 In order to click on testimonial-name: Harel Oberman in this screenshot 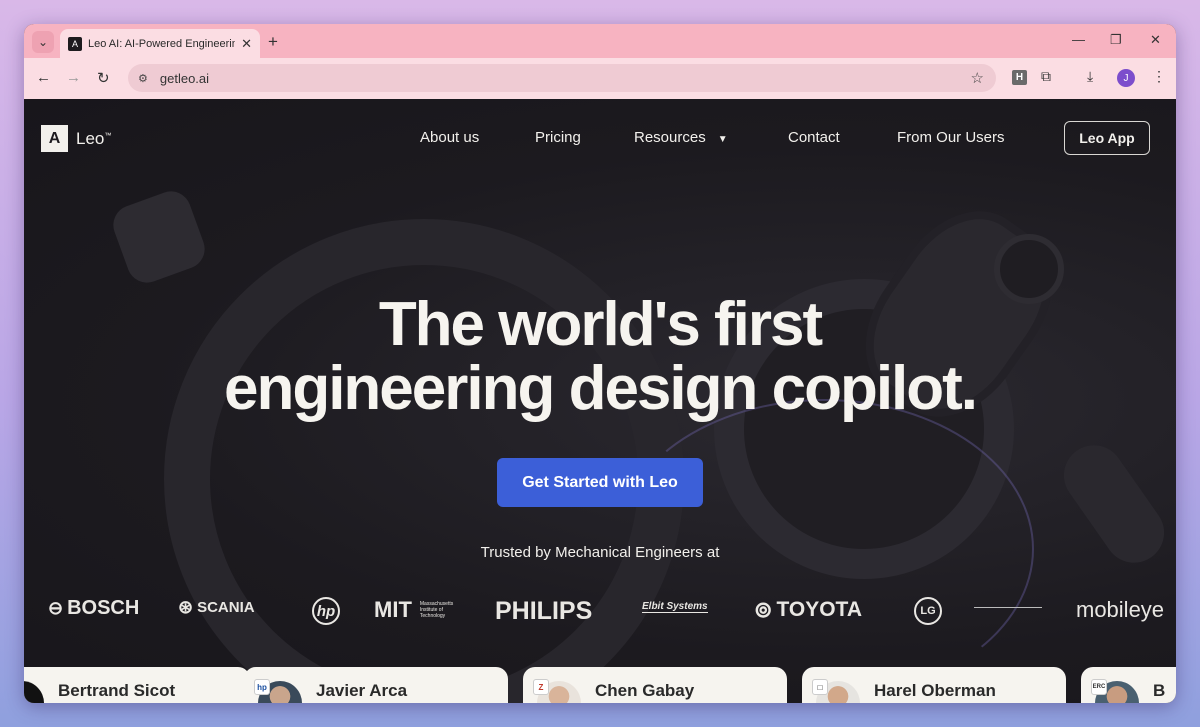, I will do `click(935, 690)`.